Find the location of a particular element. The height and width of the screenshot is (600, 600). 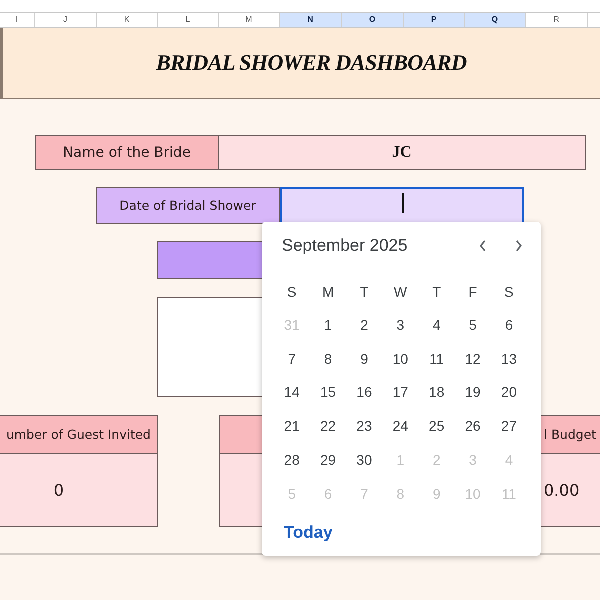

stat-value: 0 is located at coordinates (59, 490).